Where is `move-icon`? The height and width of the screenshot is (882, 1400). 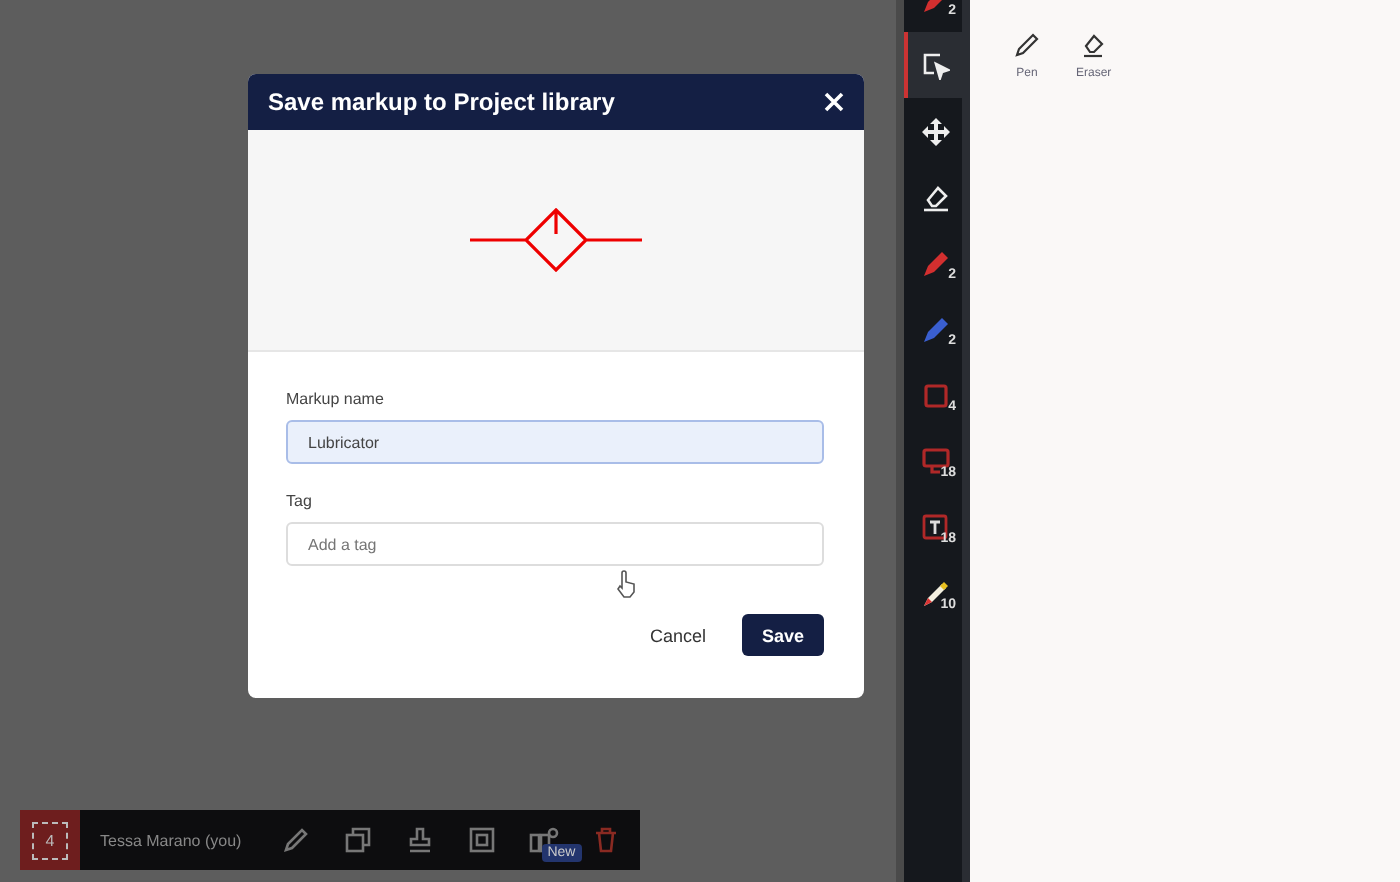
move-icon is located at coordinates (935, 131).